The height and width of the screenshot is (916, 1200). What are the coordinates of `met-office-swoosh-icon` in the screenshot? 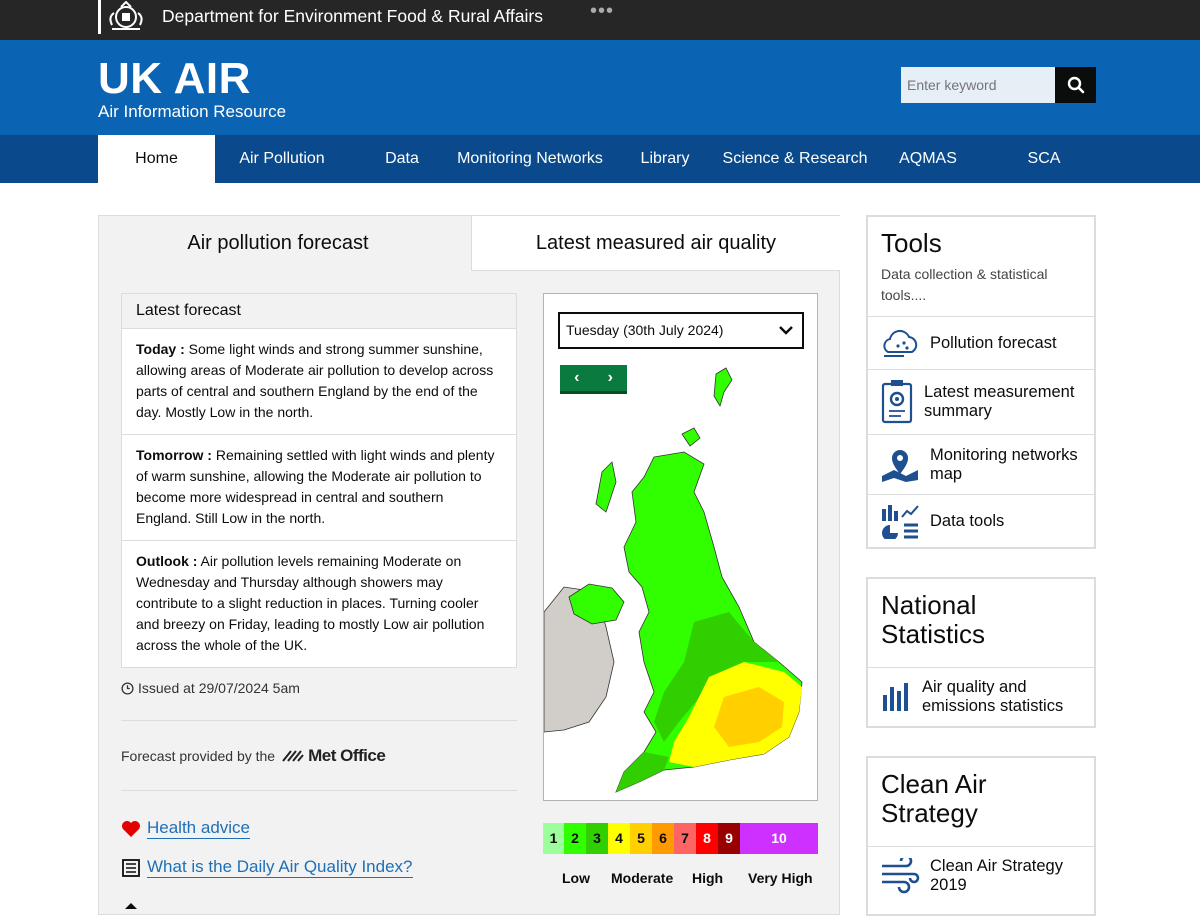 It's located at (293, 756).